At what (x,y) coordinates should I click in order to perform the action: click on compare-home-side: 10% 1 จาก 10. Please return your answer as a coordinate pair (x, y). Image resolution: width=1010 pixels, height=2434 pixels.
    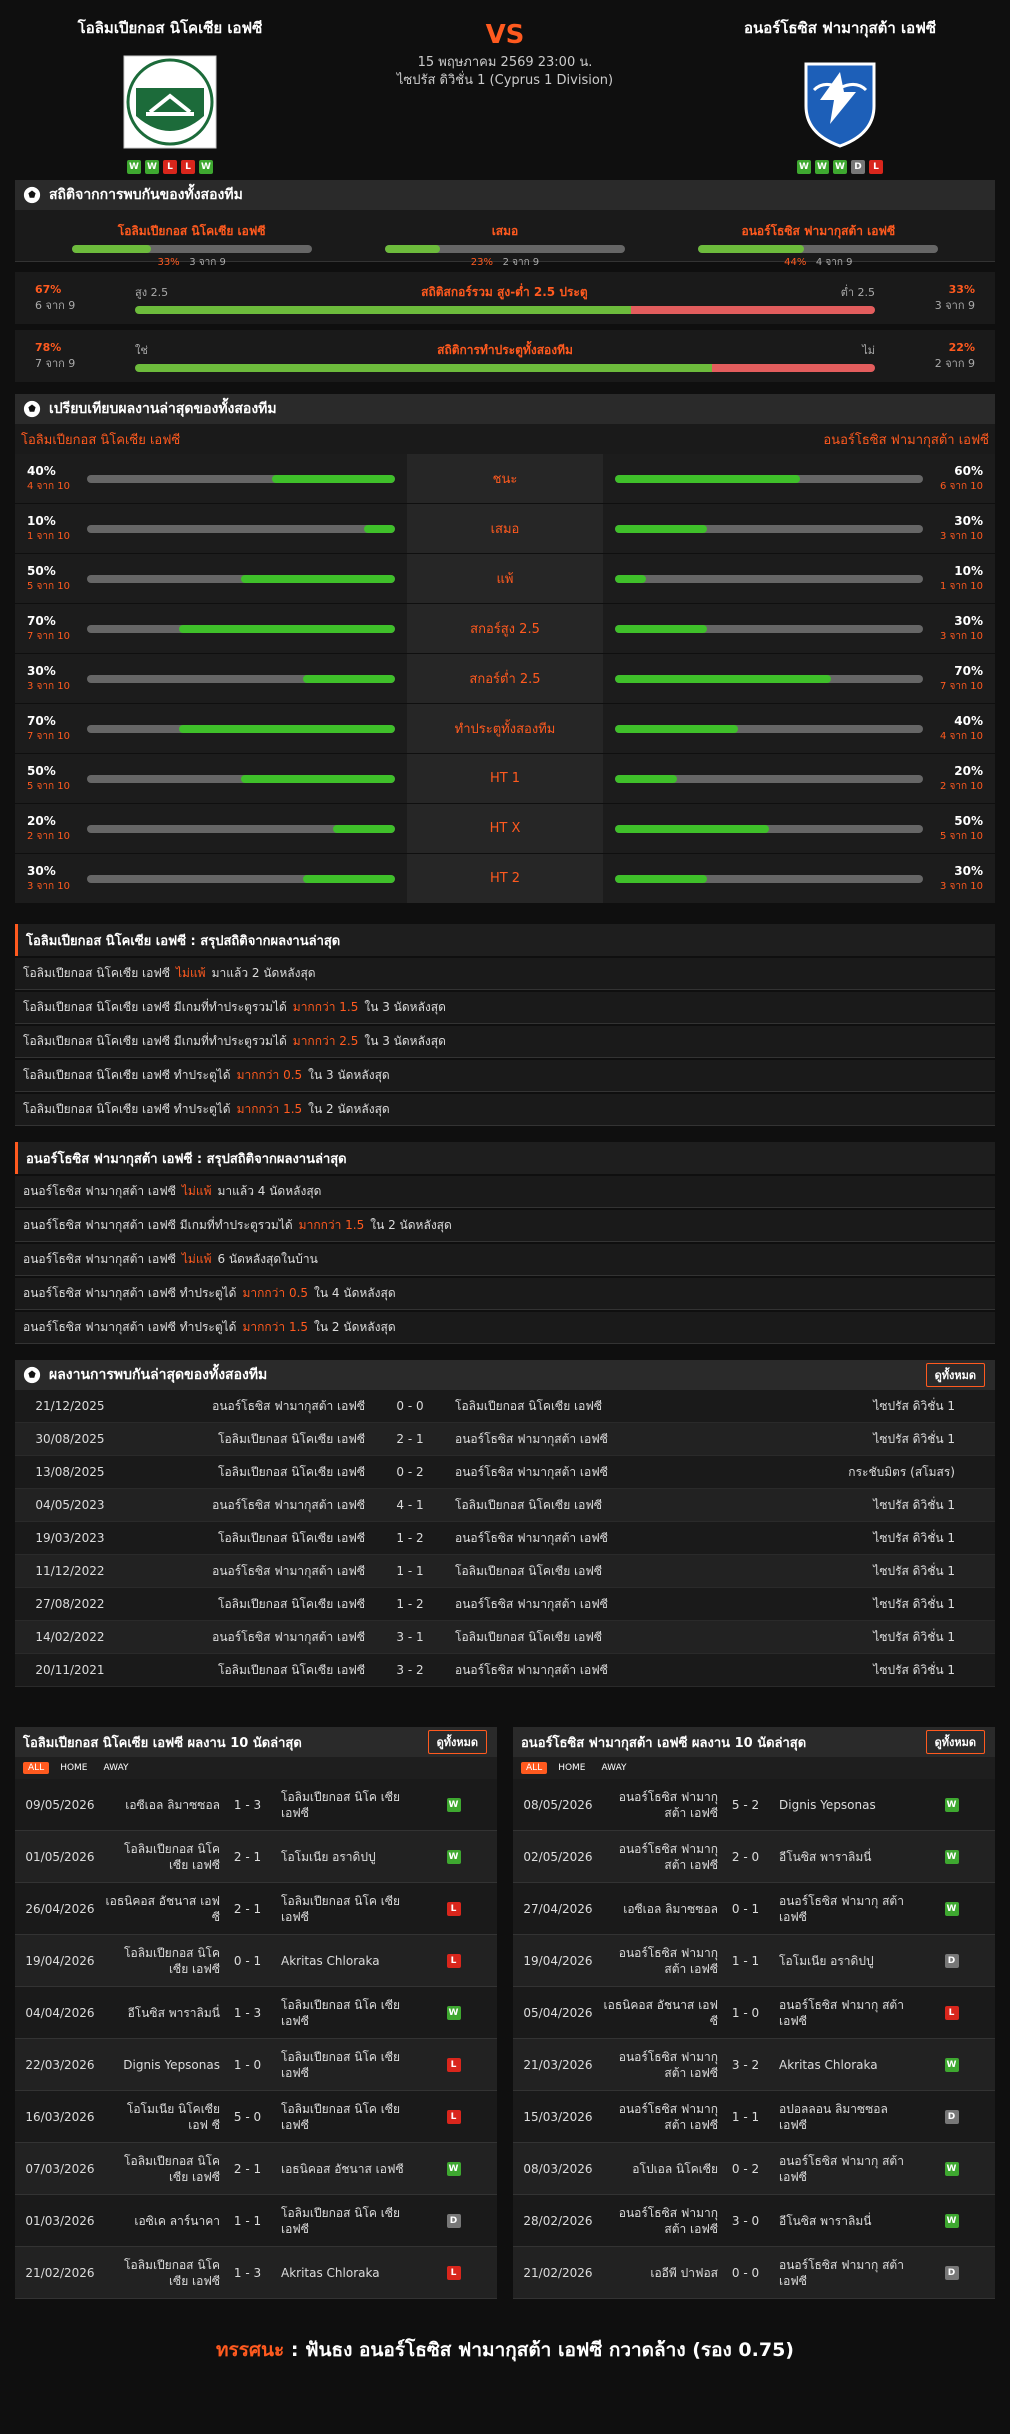
    Looking at the image, I should click on (211, 528).